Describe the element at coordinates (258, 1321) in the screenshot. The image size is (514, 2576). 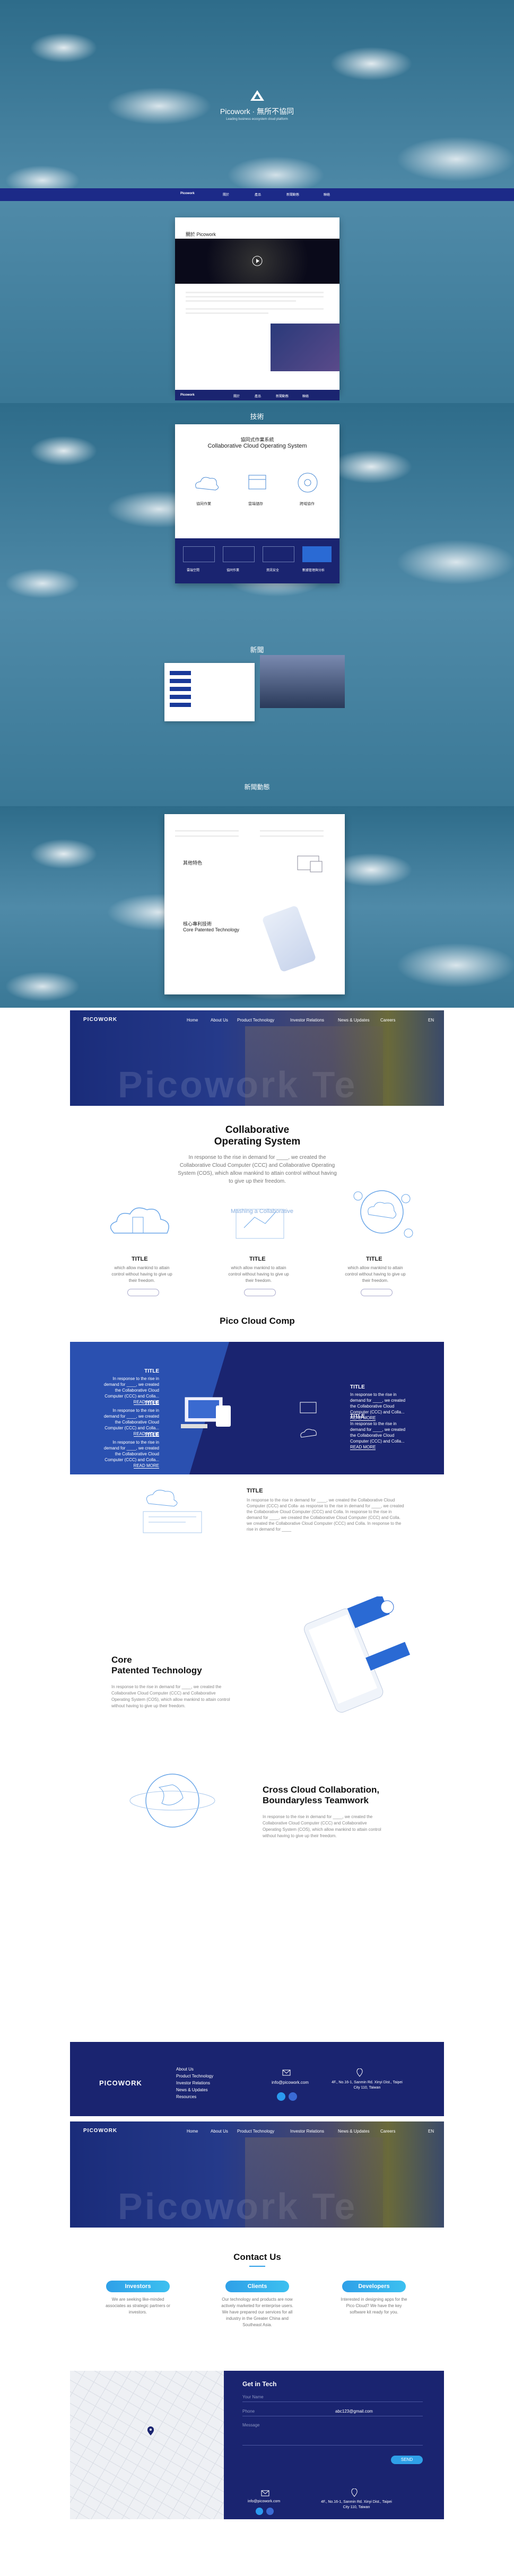
I see `comp-section-title: Pico Cloud Comp` at that location.